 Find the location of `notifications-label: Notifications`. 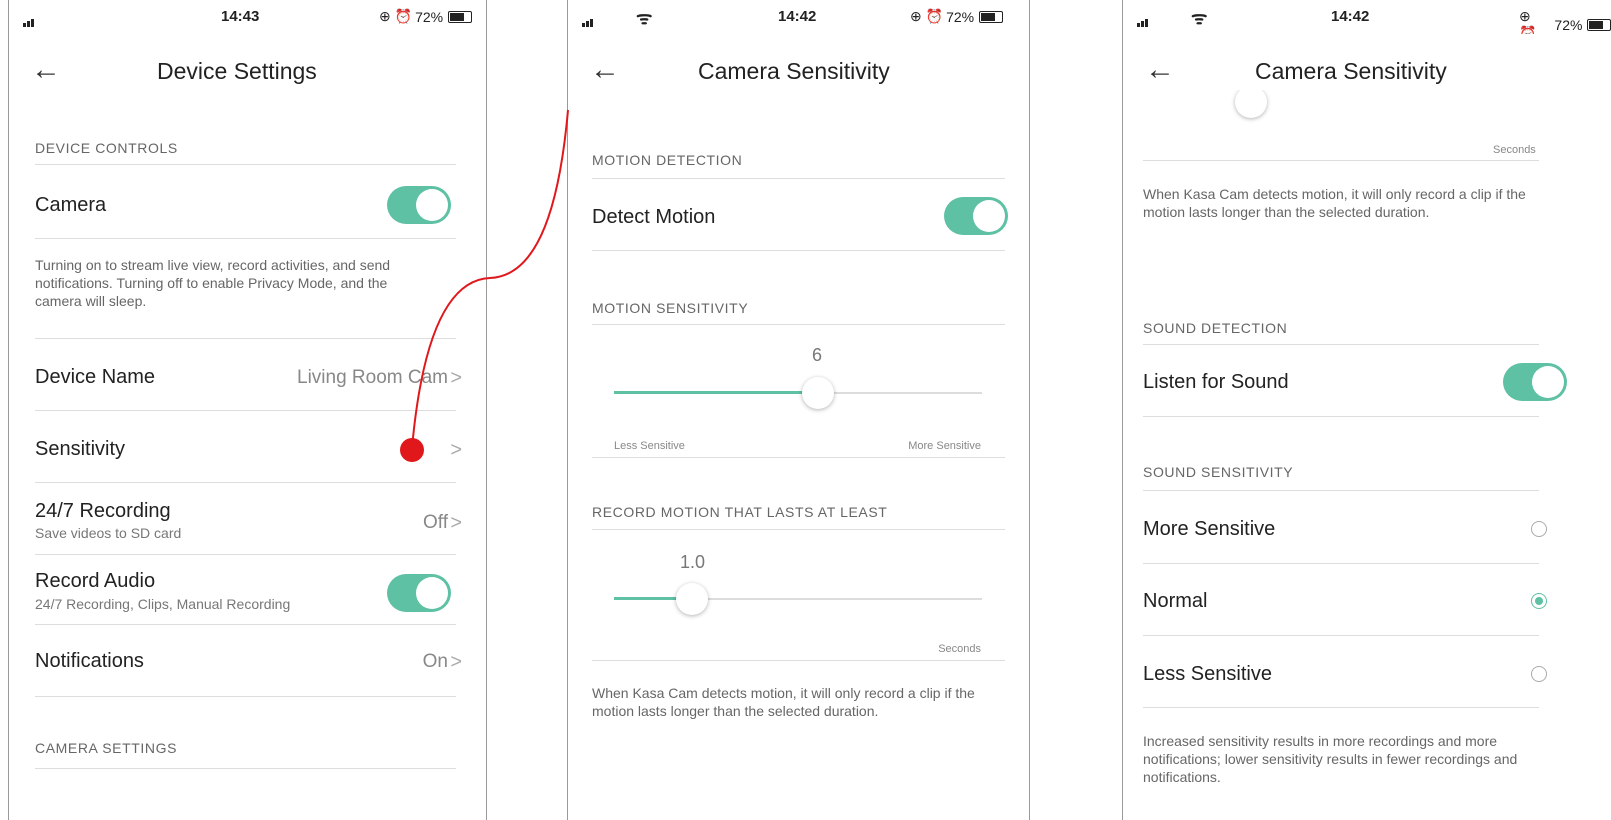

notifications-label: Notifications is located at coordinates (89, 661).